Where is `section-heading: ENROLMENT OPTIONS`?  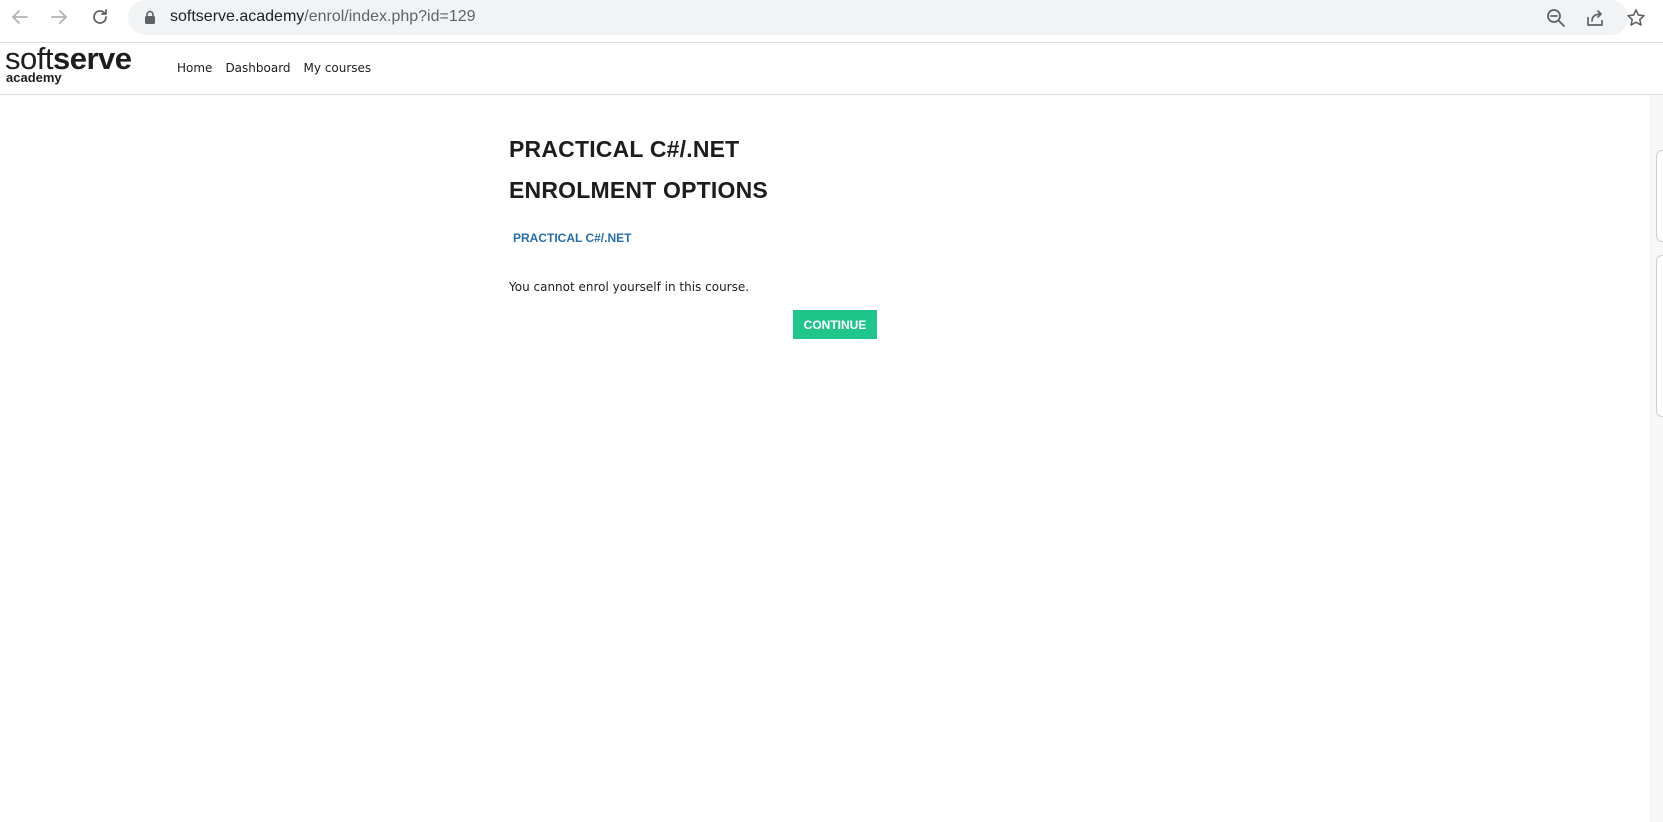
section-heading: ENROLMENT OPTIONS is located at coordinates (638, 190).